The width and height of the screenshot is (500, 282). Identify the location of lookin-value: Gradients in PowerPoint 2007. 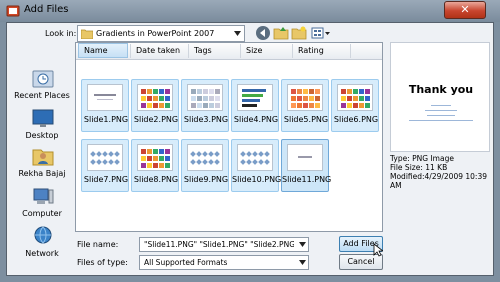
(155, 33).